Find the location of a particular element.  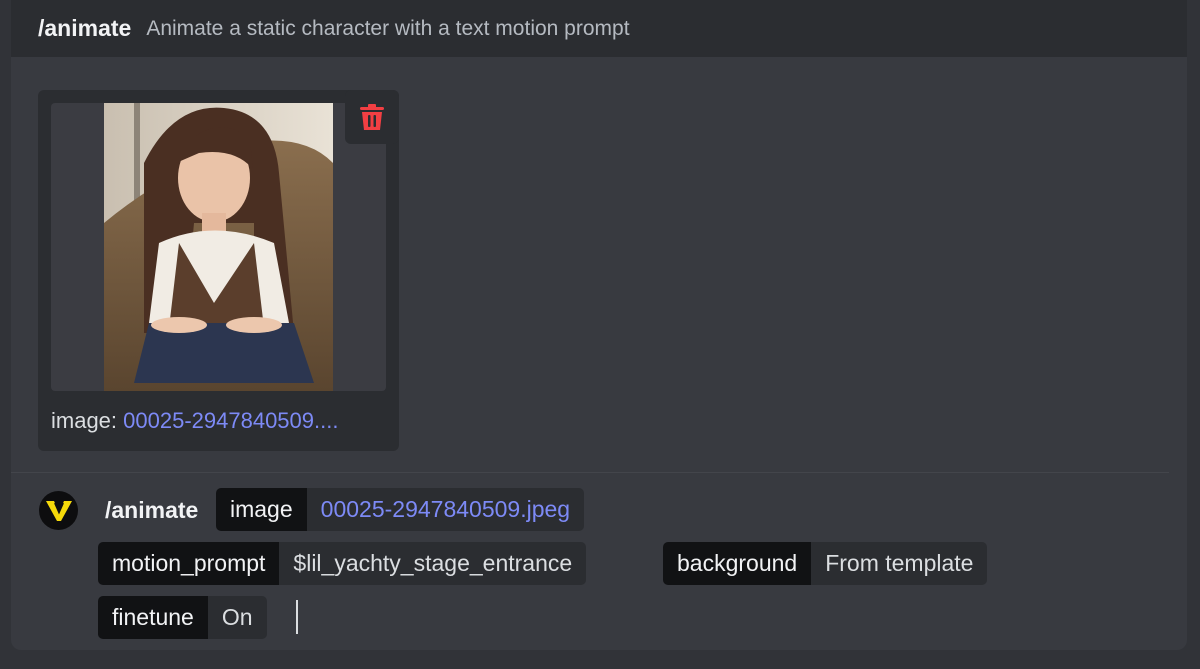

v-logo-icon is located at coordinates (58, 510).